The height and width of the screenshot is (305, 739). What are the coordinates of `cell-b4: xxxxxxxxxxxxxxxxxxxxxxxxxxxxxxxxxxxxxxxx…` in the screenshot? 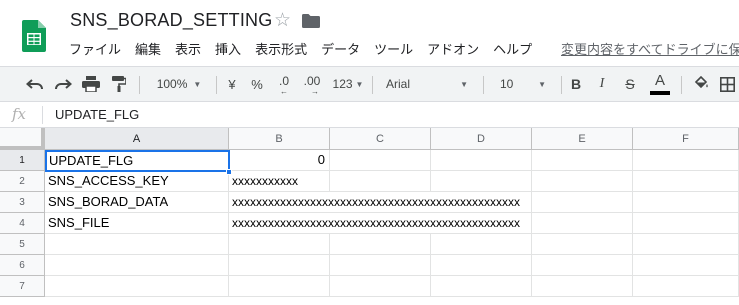 It's located at (380, 223).